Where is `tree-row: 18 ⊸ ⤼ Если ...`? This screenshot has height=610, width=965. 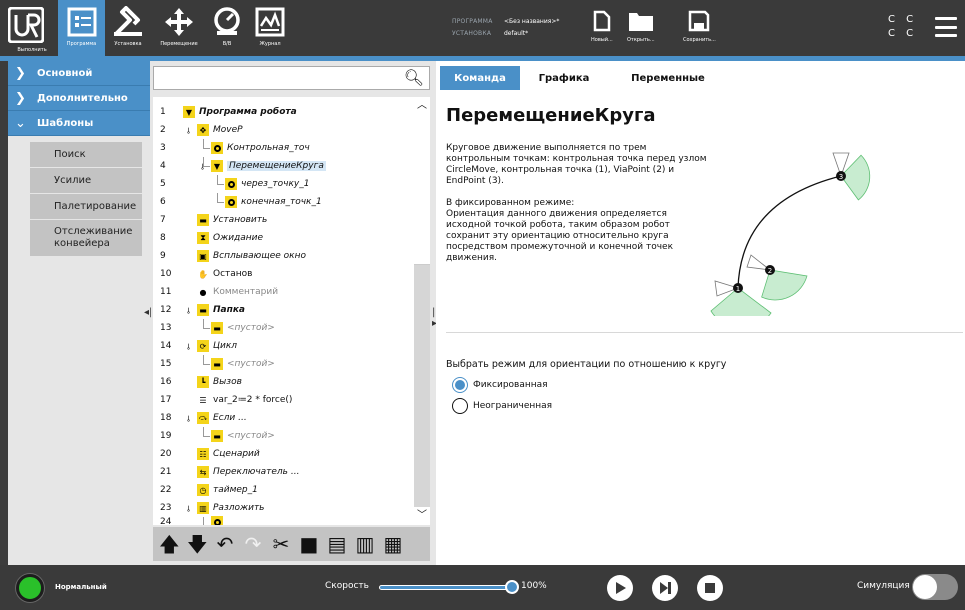
tree-row: 18 ⊸ ⤼ Если ... is located at coordinates (283, 418).